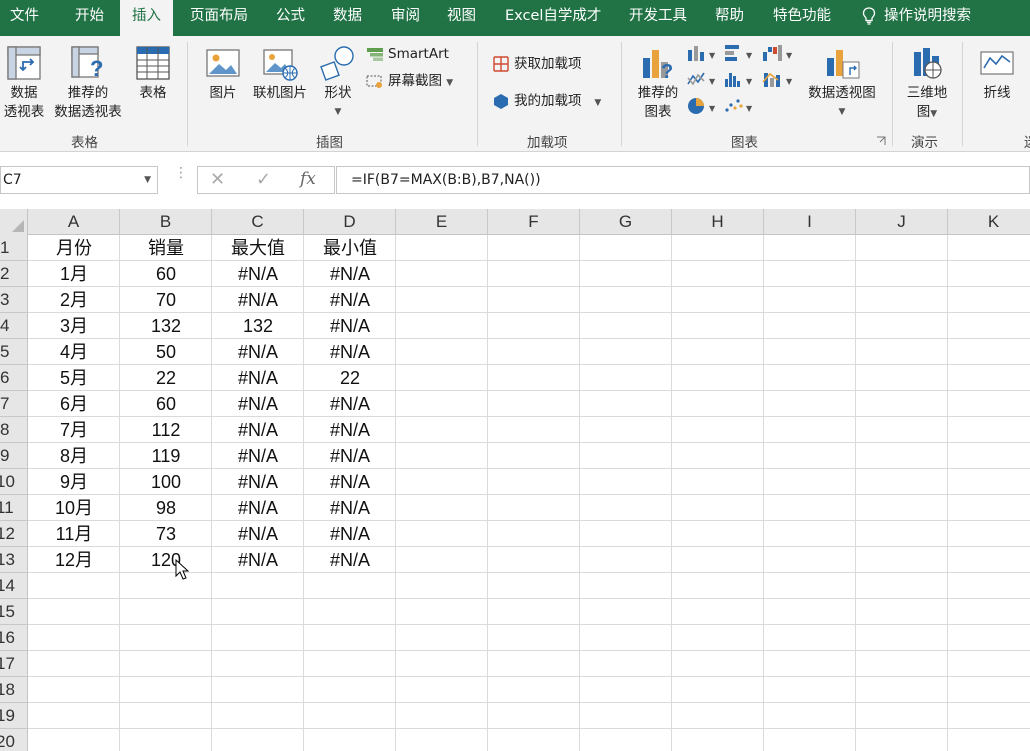 The width and height of the screenshot is (1030, 751). What do you see at coordinates (14, 690) in the screenshot?
I see `row-header-18: 18` at bounding box center [14, 690].